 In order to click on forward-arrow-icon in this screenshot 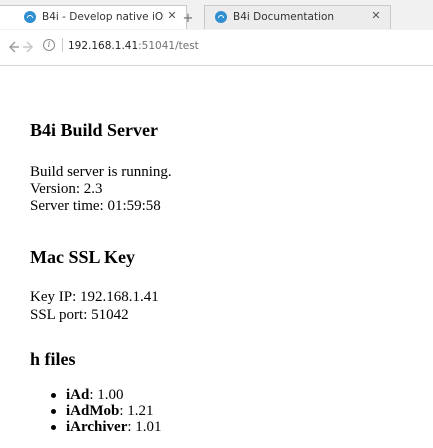, I will do `click(29, 47)`.